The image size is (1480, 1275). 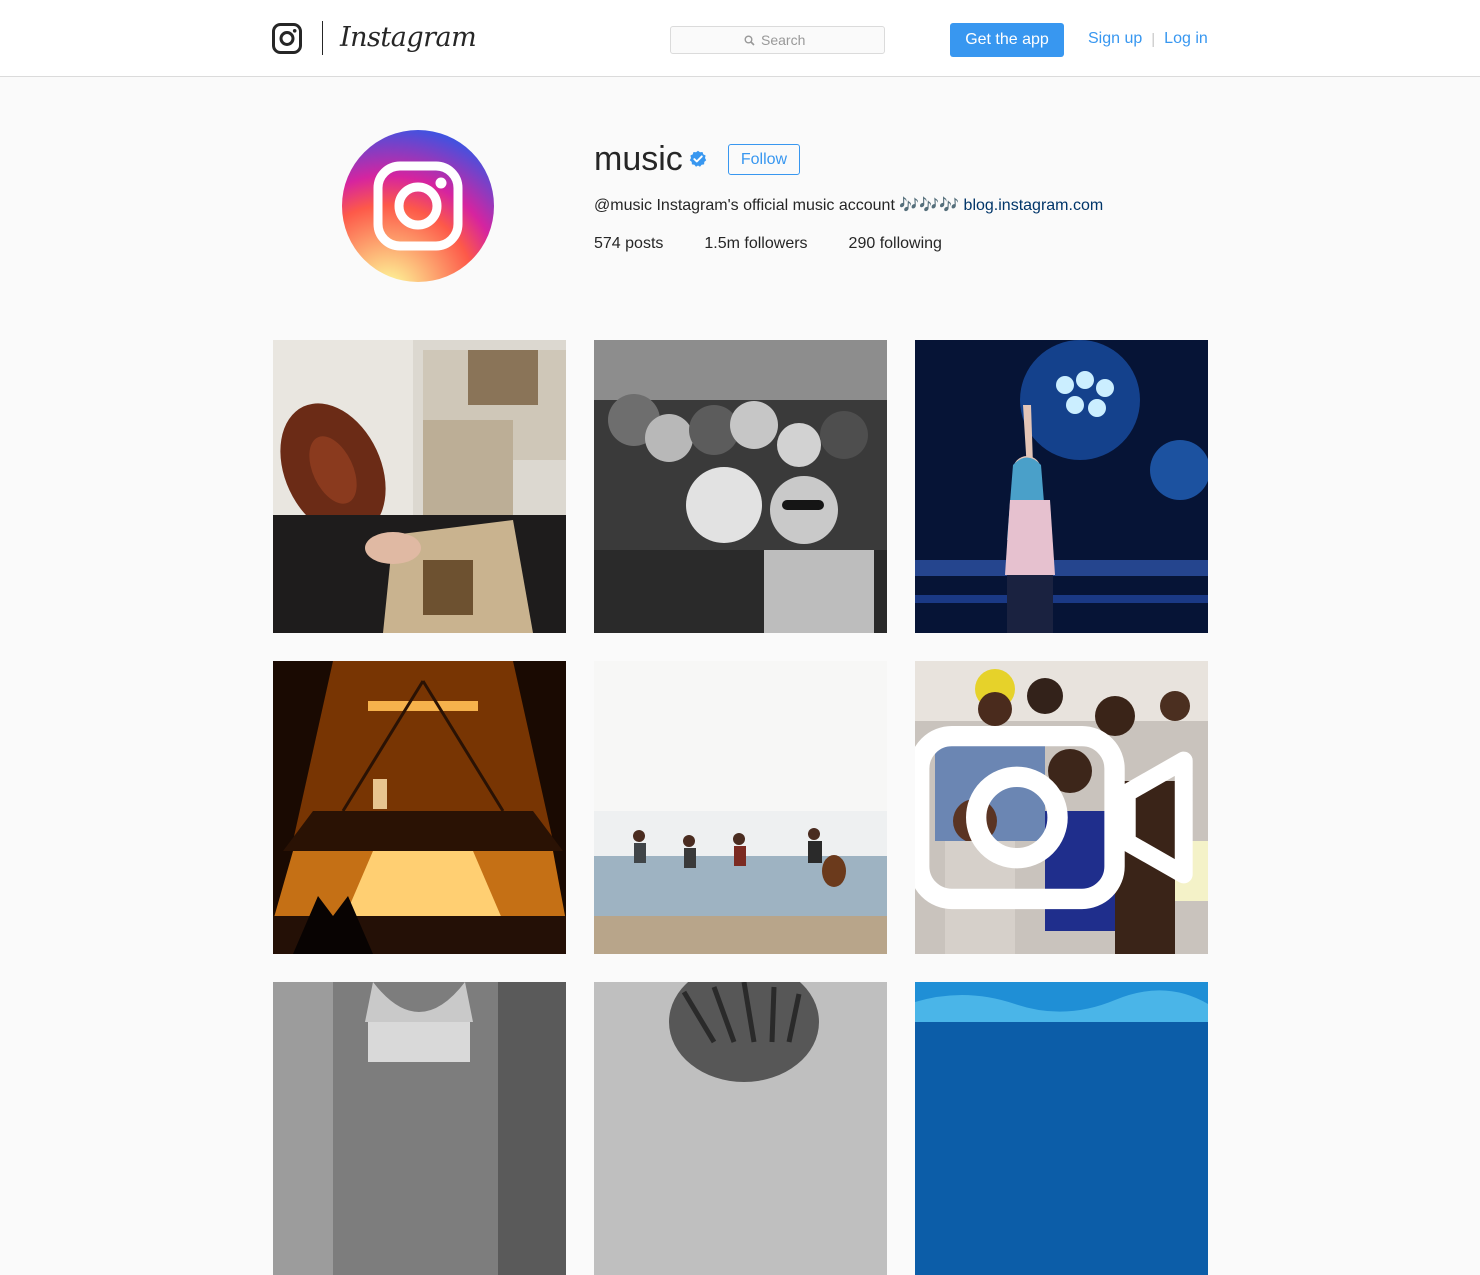 I want to click on verified-badge-icon, so click(x=698, y=158).